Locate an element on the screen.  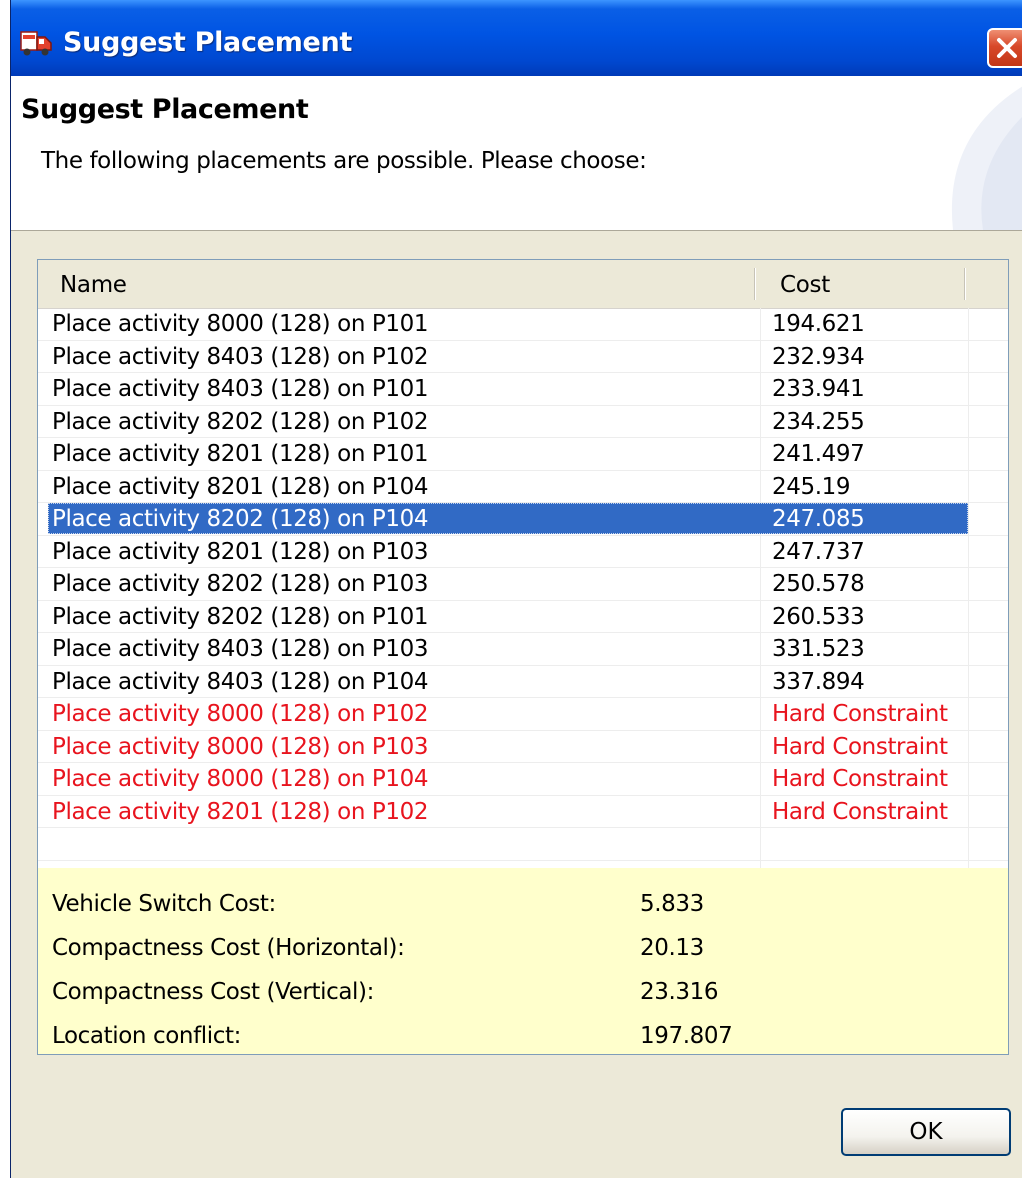
banner-title: Suggest Placement is located at coordinates (165, 109).